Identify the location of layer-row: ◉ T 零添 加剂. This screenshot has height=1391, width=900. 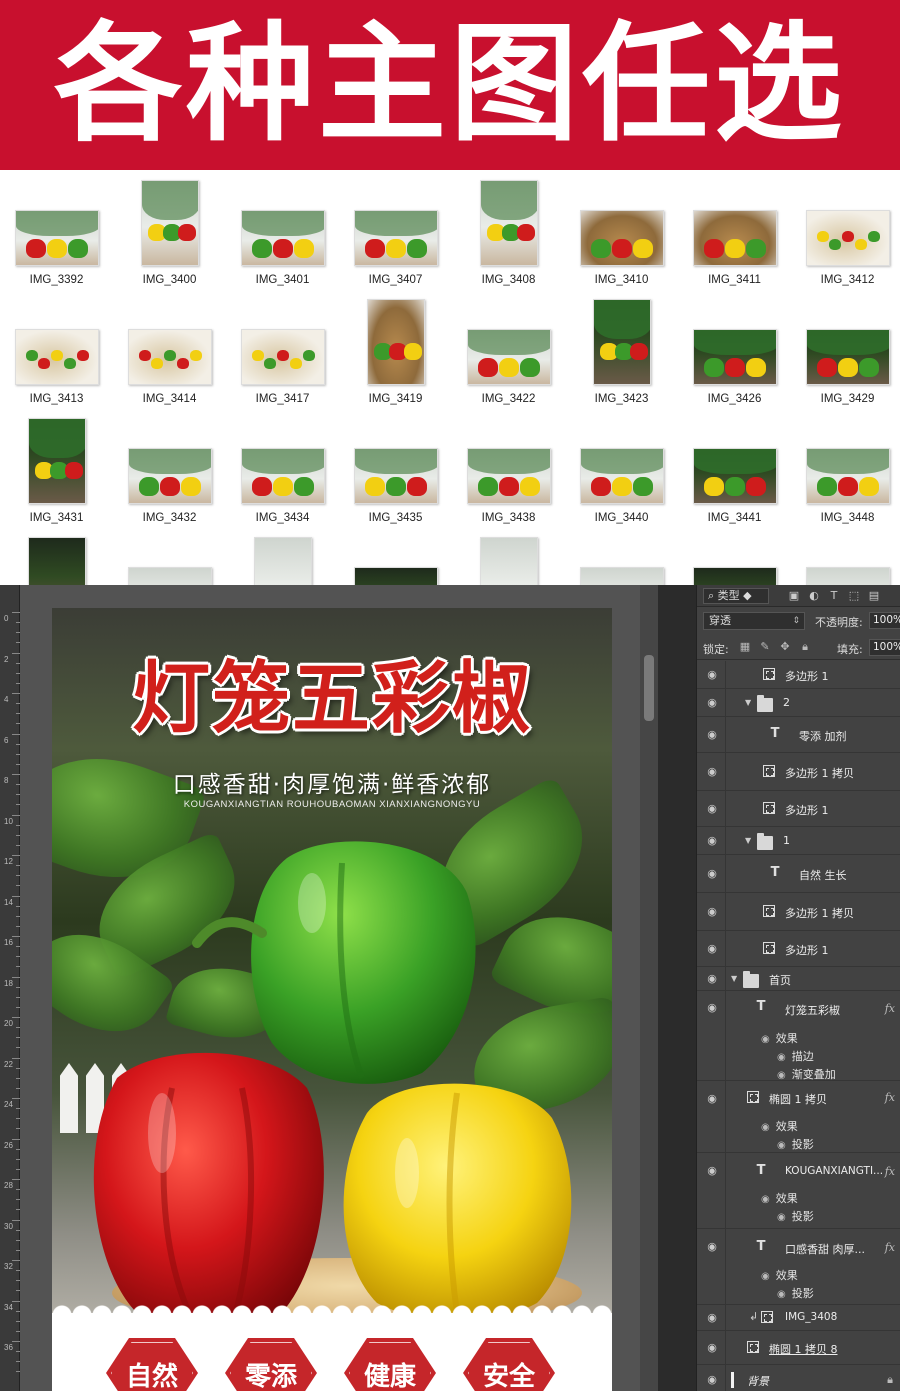
(798, 735).